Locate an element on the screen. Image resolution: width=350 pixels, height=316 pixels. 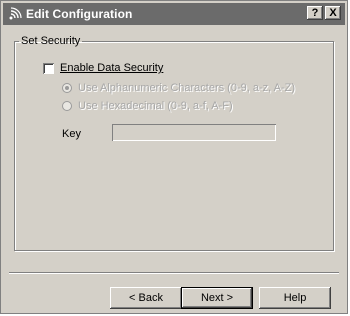
hexadecimal-option-row: Use Hexadecimal (0-9, a-f, A-F) is located at coordinates (147, 106).